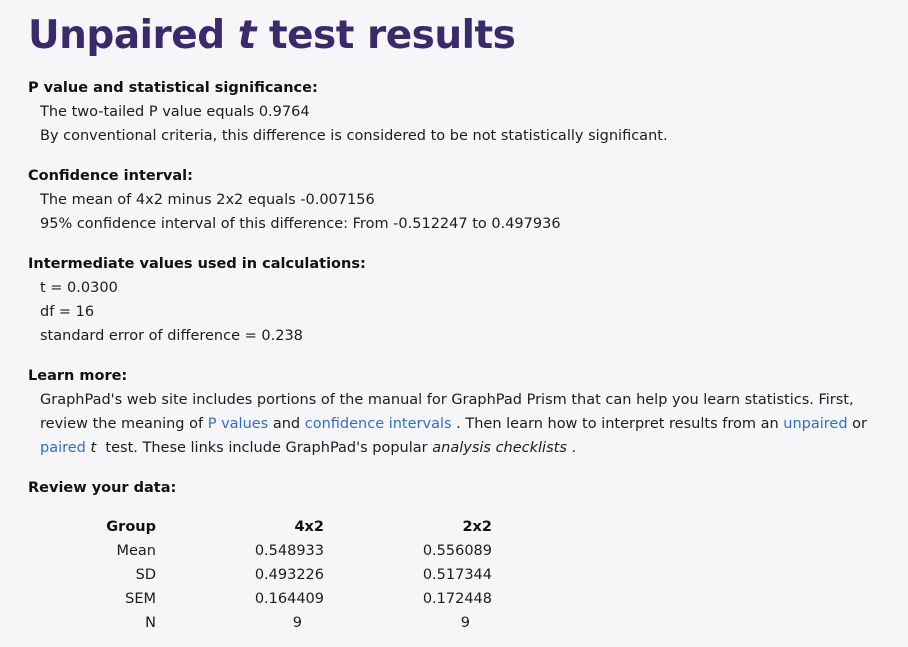 This screenshot has width=908, height=647. I want to click on row-label-sd: SD, so click(145, 575).